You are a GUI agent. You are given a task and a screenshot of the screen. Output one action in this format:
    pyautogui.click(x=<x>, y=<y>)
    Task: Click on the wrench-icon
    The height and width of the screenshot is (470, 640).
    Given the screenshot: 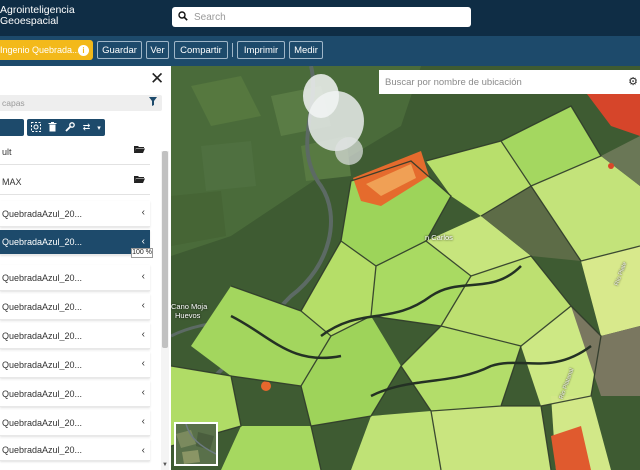 What is the action you would take?
    pyautogui.click(x=69, y=127)
    